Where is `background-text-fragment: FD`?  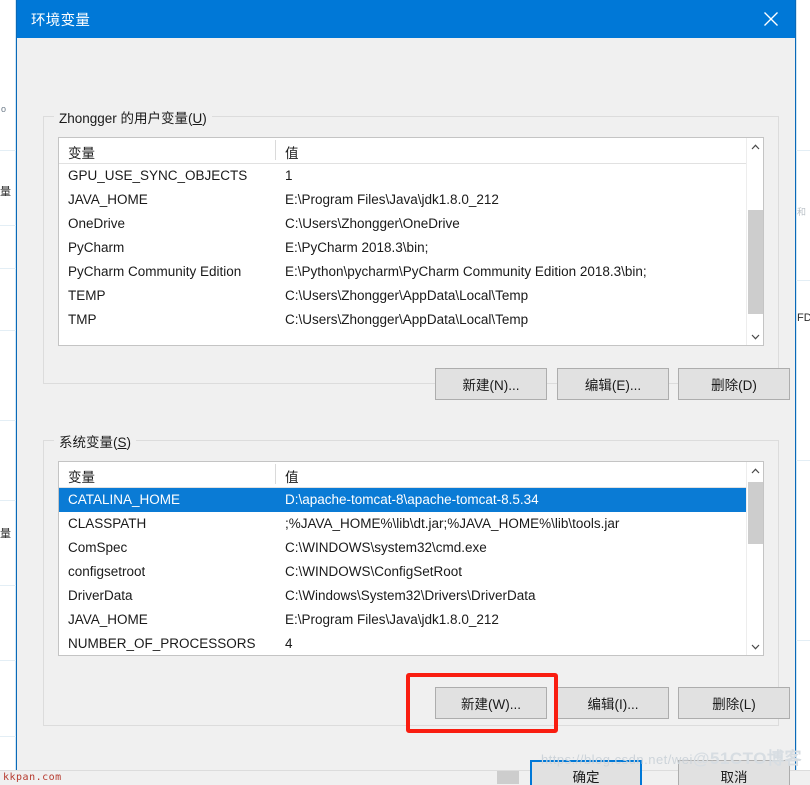
background-text-fragment: FD is located at coordinates (803, 318).